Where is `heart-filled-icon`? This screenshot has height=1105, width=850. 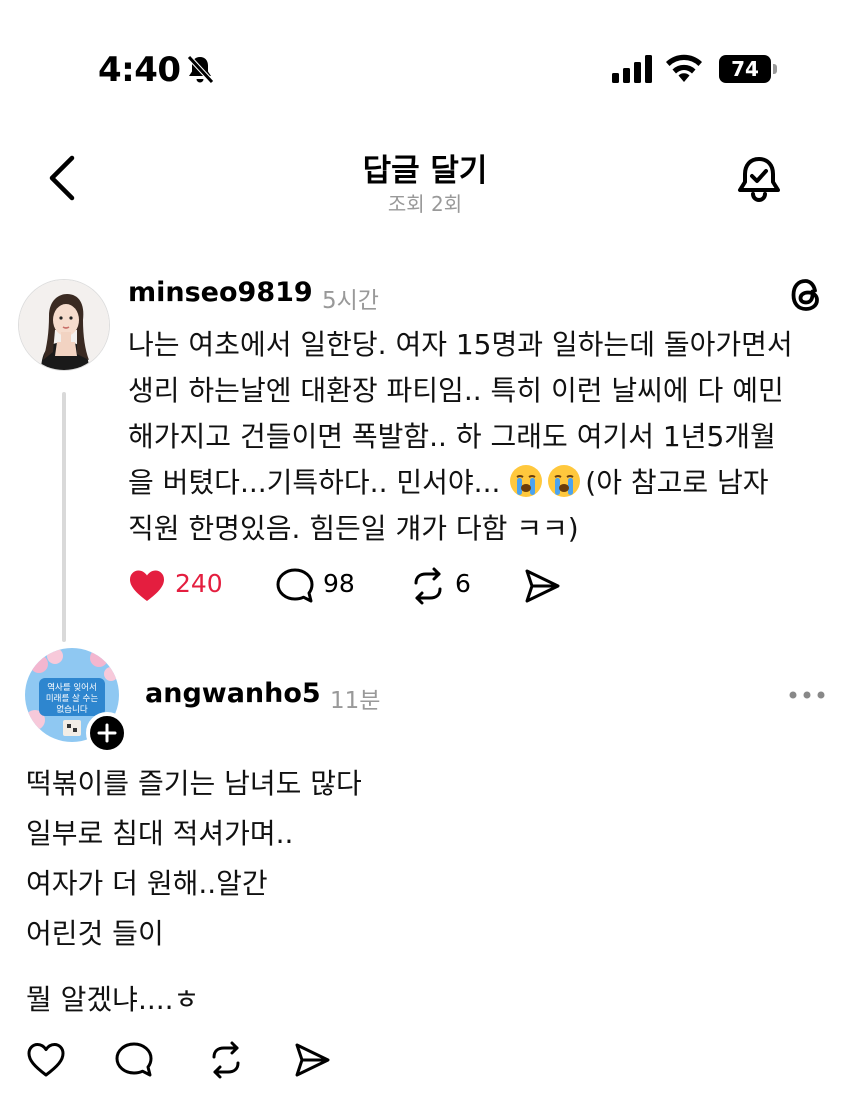 heart-filled-icon is located at coordinates (147, 586).